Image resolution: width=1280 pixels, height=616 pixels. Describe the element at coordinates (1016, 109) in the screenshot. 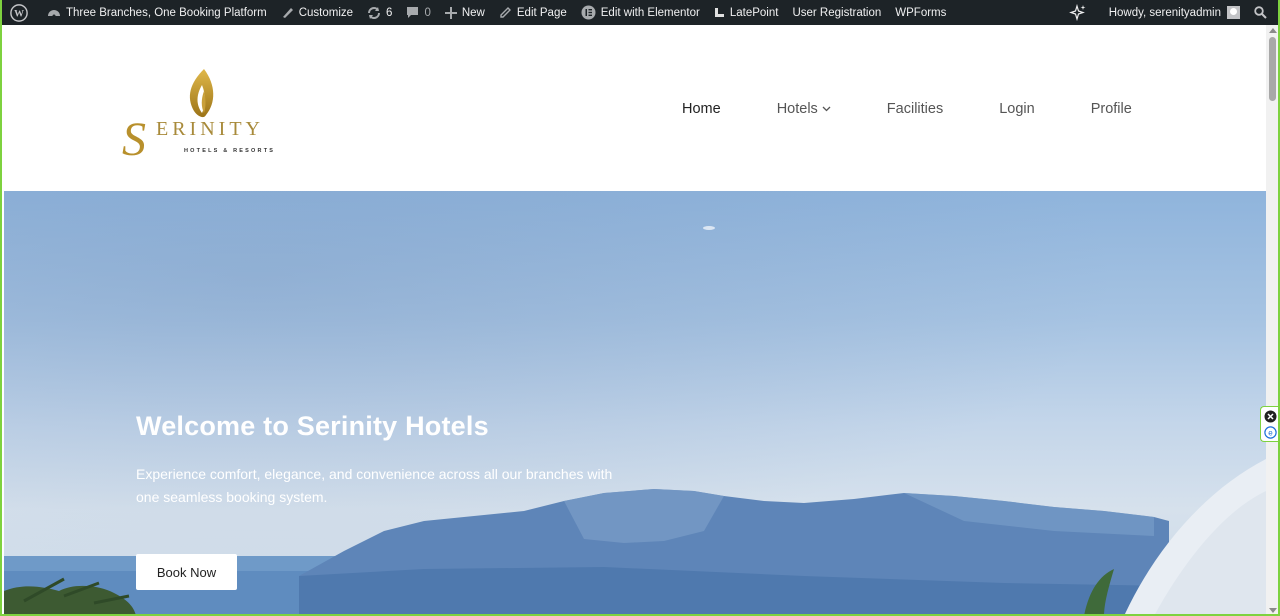

I see `nav-login: Login` at that location.